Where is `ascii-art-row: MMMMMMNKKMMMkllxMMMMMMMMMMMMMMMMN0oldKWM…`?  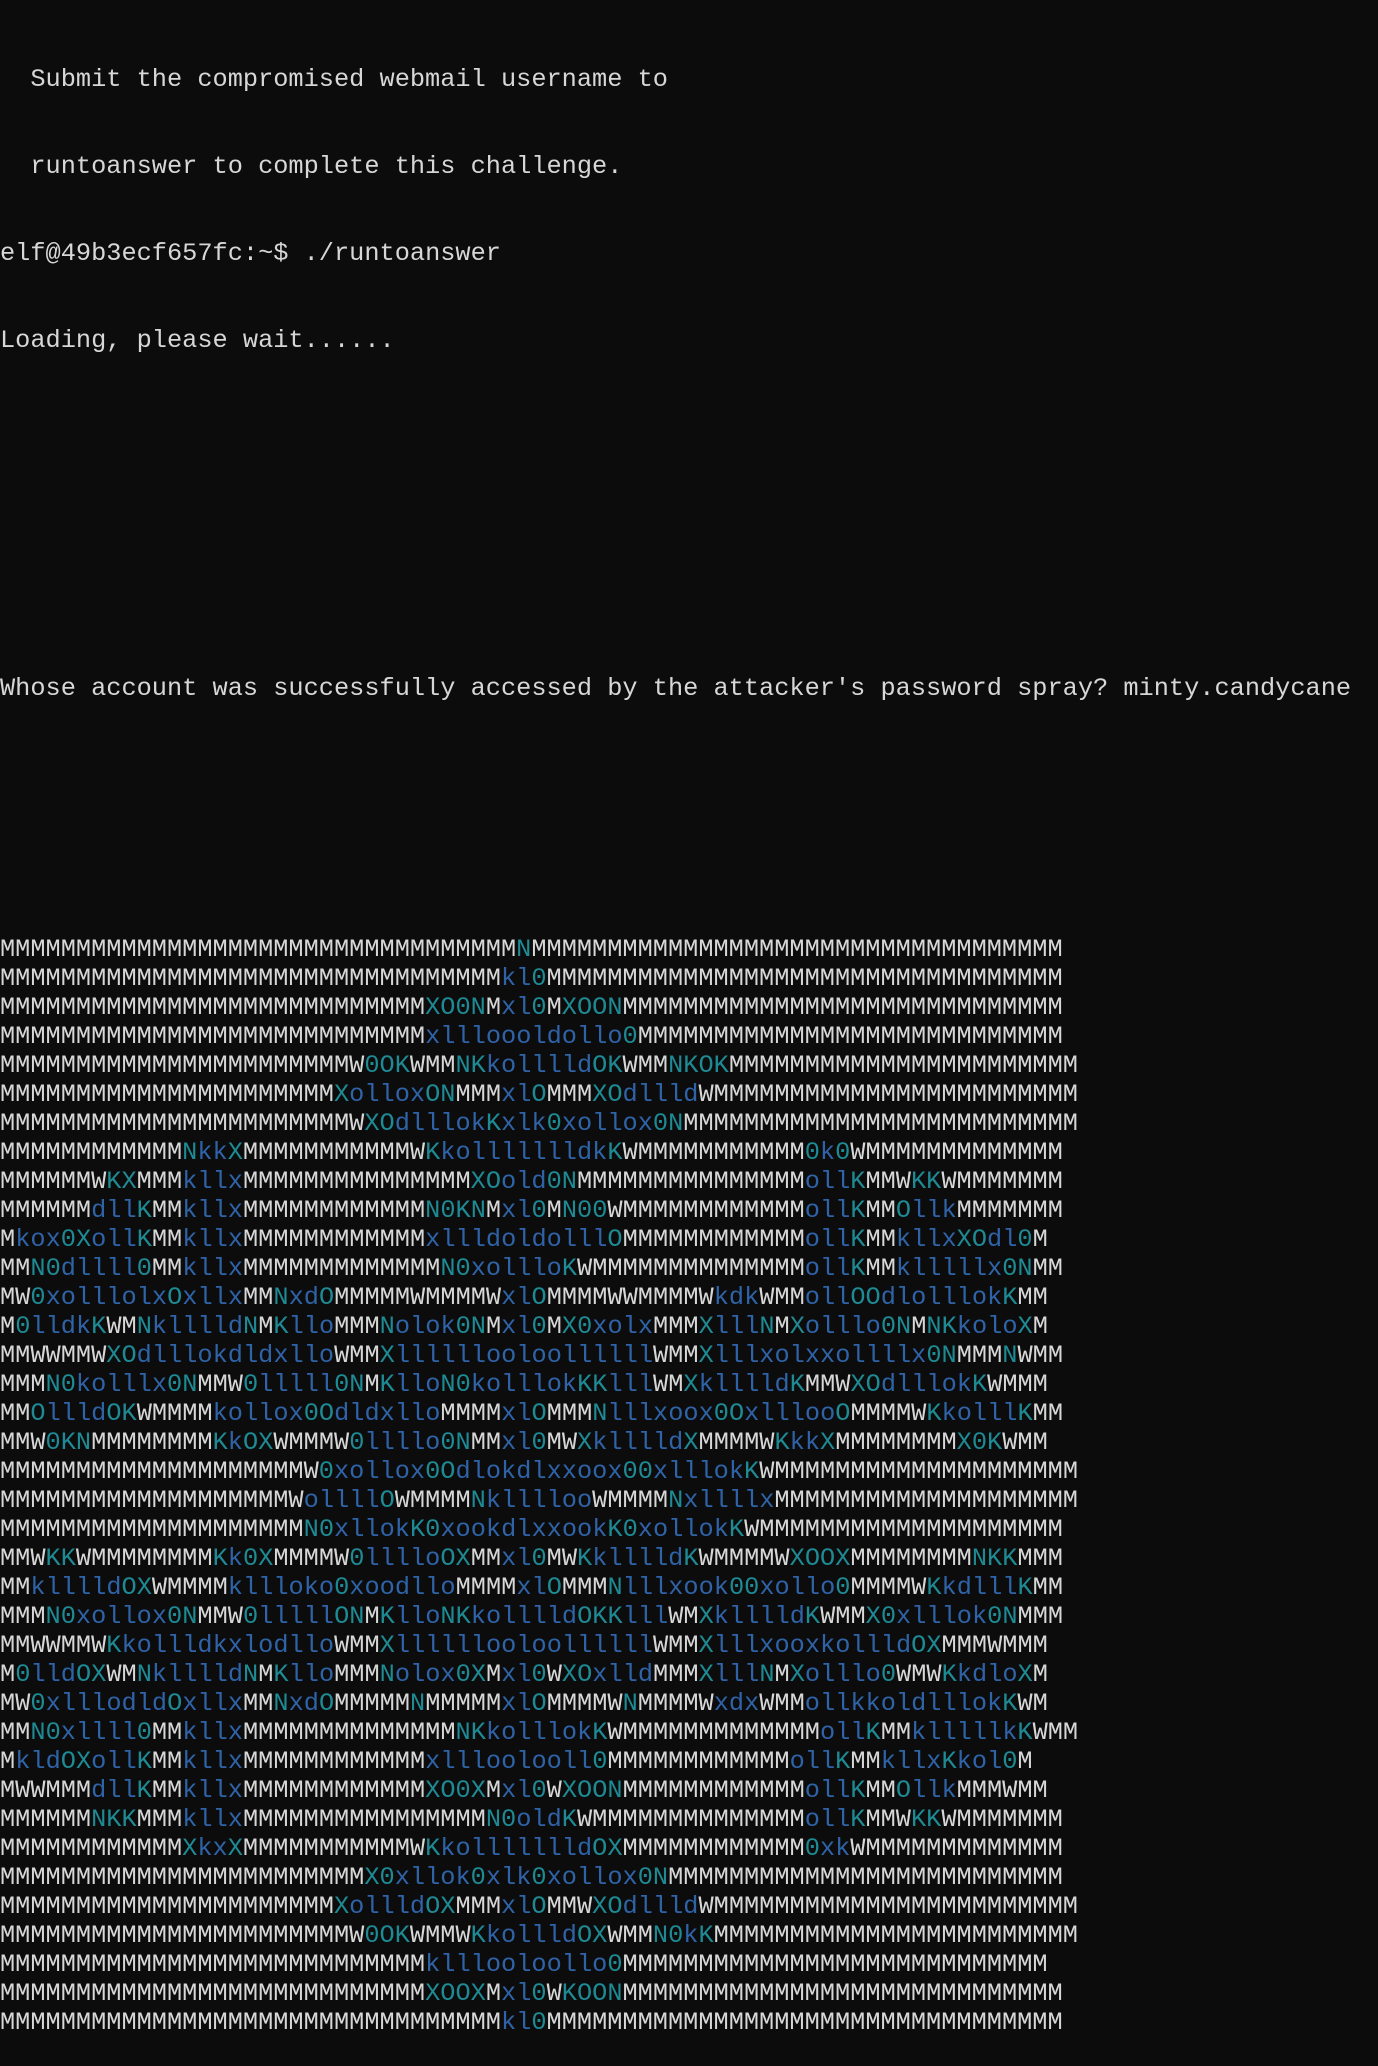 ascii-art-row: MMMMMMNKKMMMkllxMMMMMMMMMMMMMMMMN0oldKWM… is located at coordinates (531, 1819).